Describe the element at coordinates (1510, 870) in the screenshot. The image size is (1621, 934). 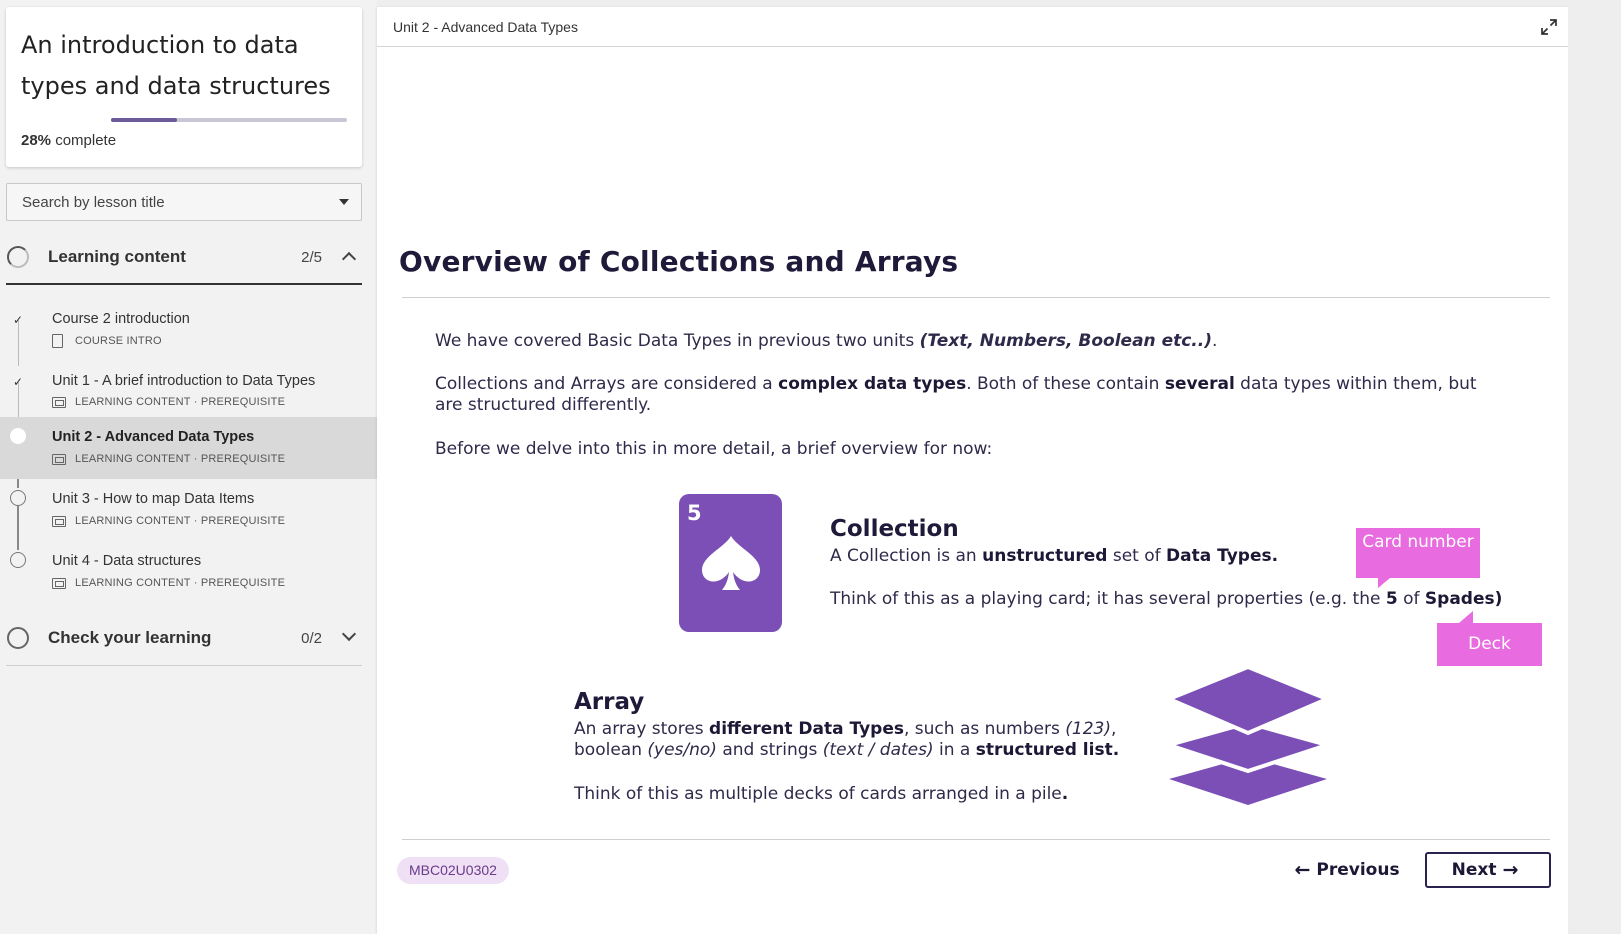
I see `arrow-right-icon: →` at that location.